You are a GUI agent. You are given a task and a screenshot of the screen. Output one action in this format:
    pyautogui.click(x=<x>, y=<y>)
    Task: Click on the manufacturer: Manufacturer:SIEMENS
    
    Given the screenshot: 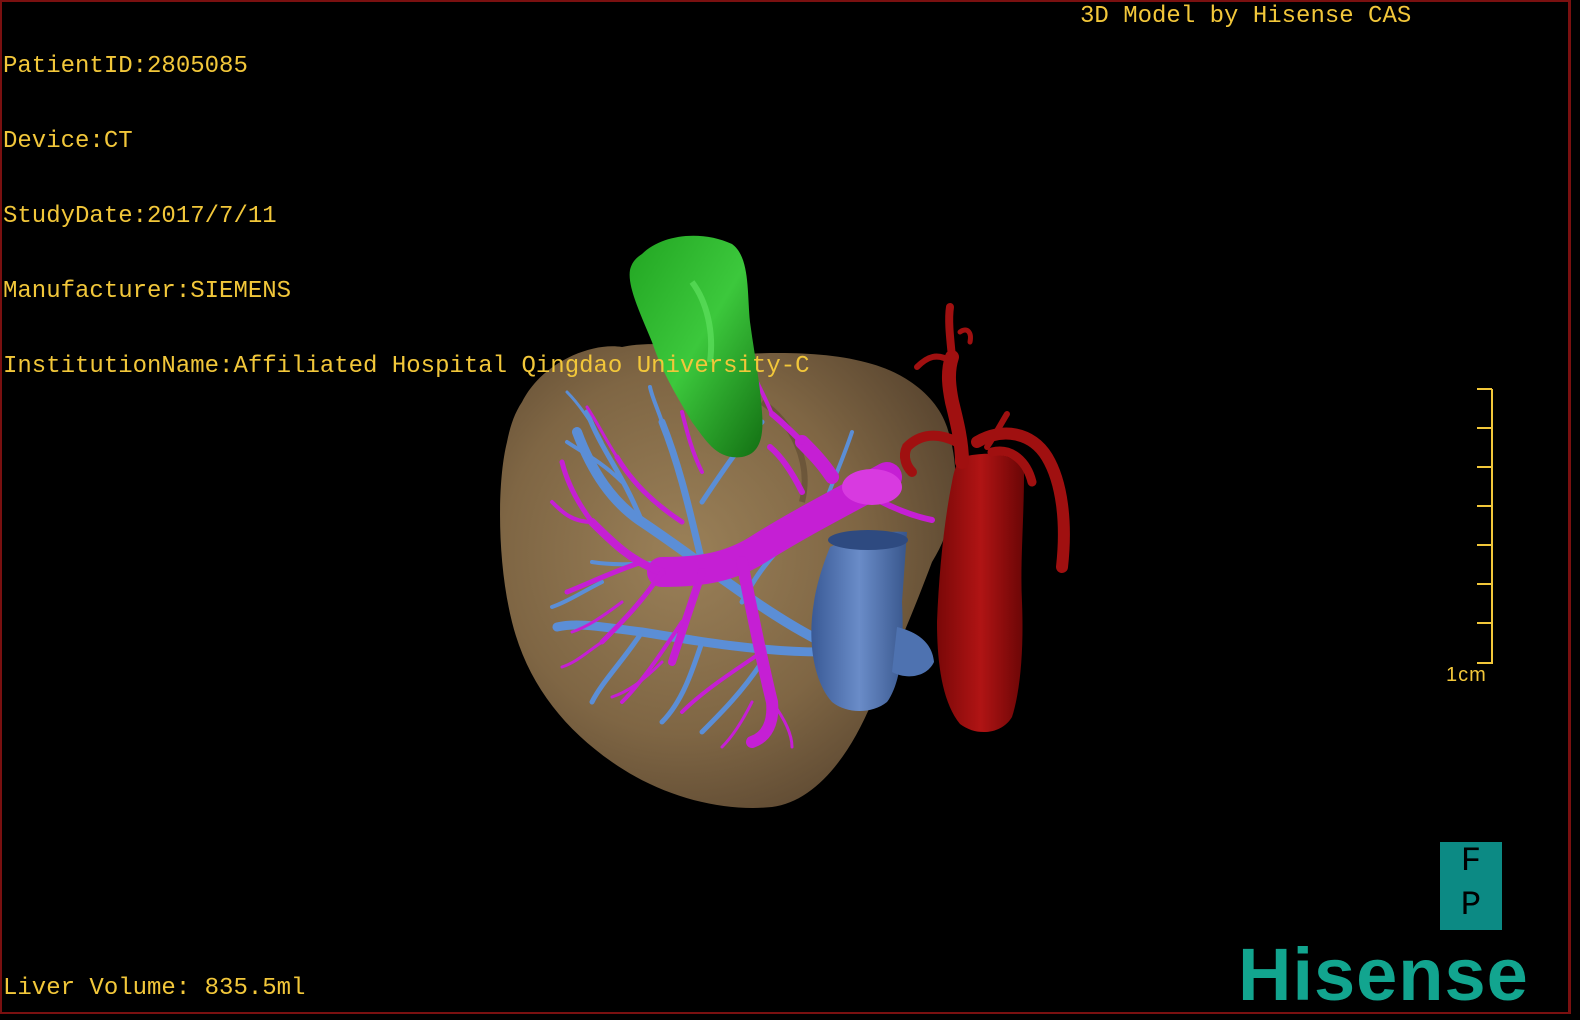 What is the action you would take?
    pyautogui.click(x=147, y=291)
    